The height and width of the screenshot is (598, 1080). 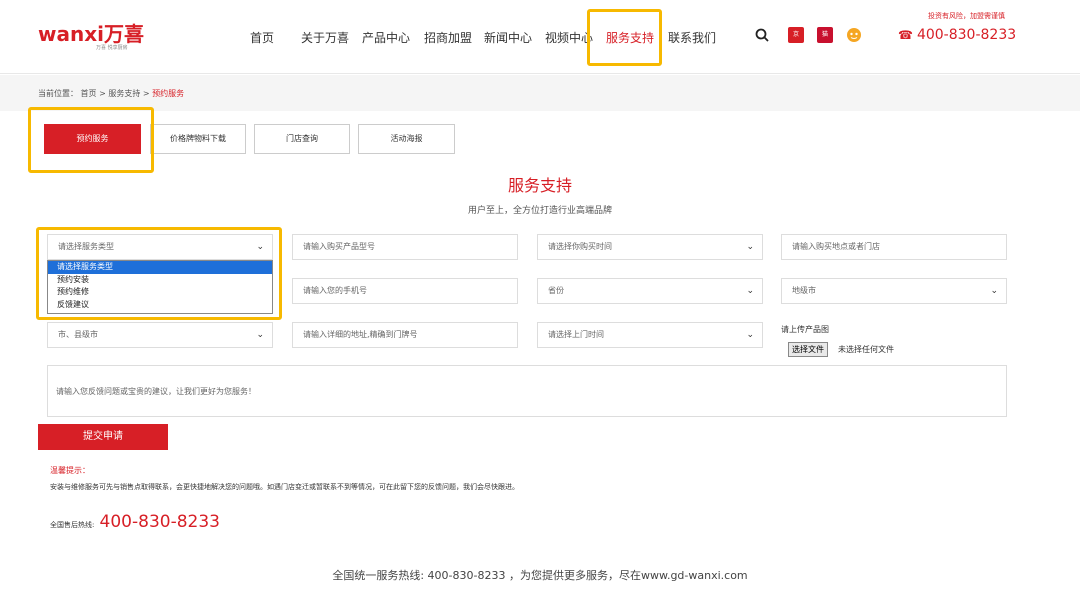 What do you see at coordinates (405, 291) in the screenshot?
I see `phone-input: 请输入您的手机号` at bounding box center [405, 291].